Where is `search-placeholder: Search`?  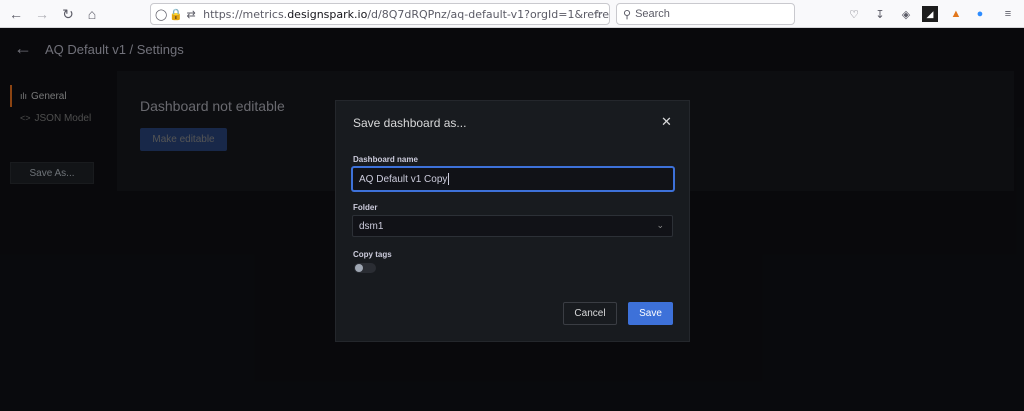 search-placeholder: Search is located at coordinates (652, 14).